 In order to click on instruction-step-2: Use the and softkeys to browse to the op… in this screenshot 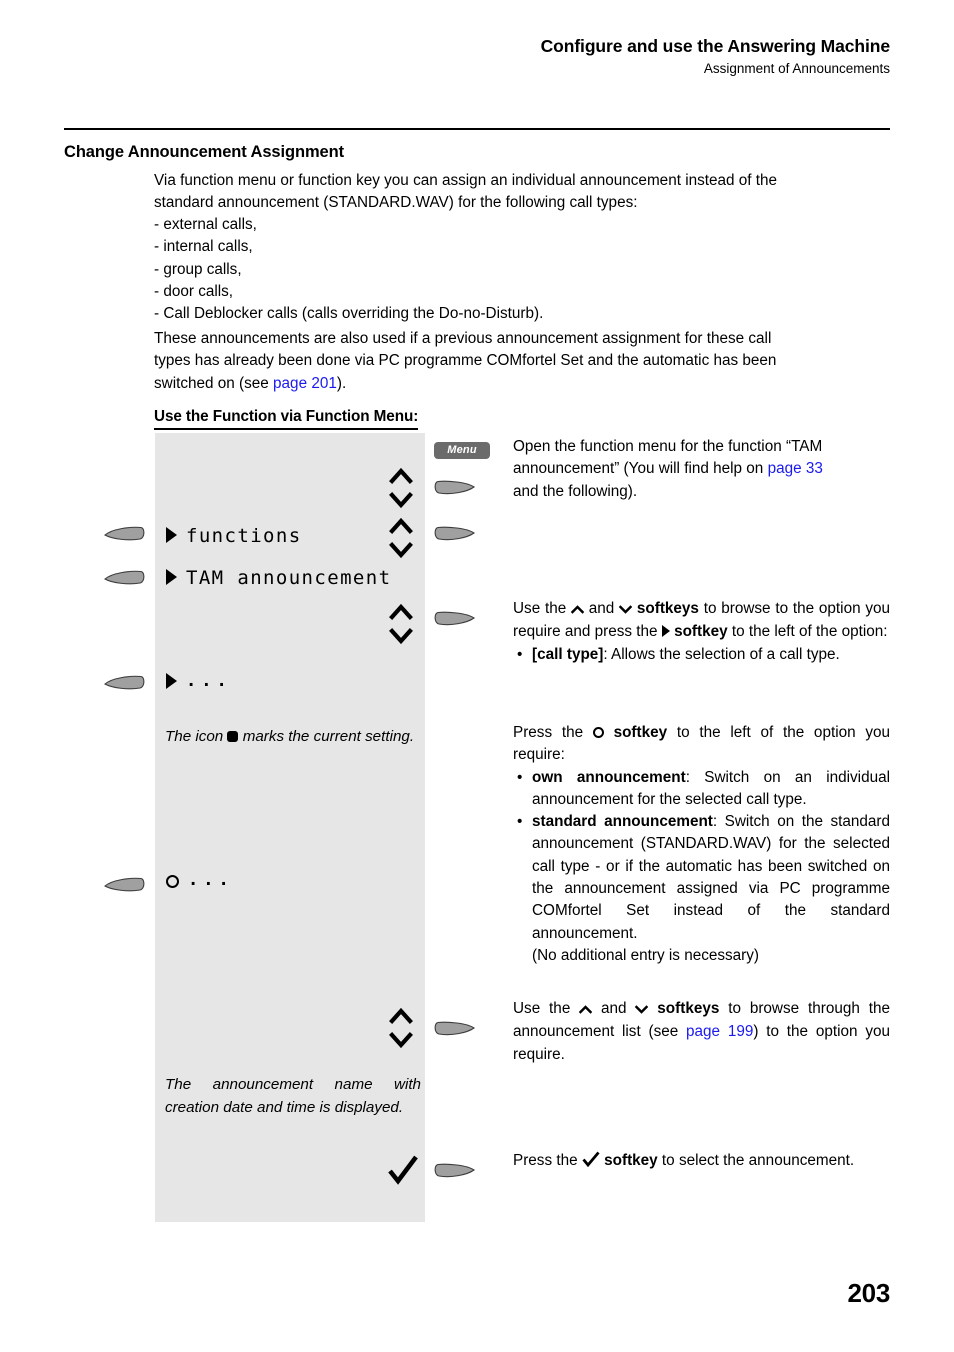, I will do `click(701, 632)`.